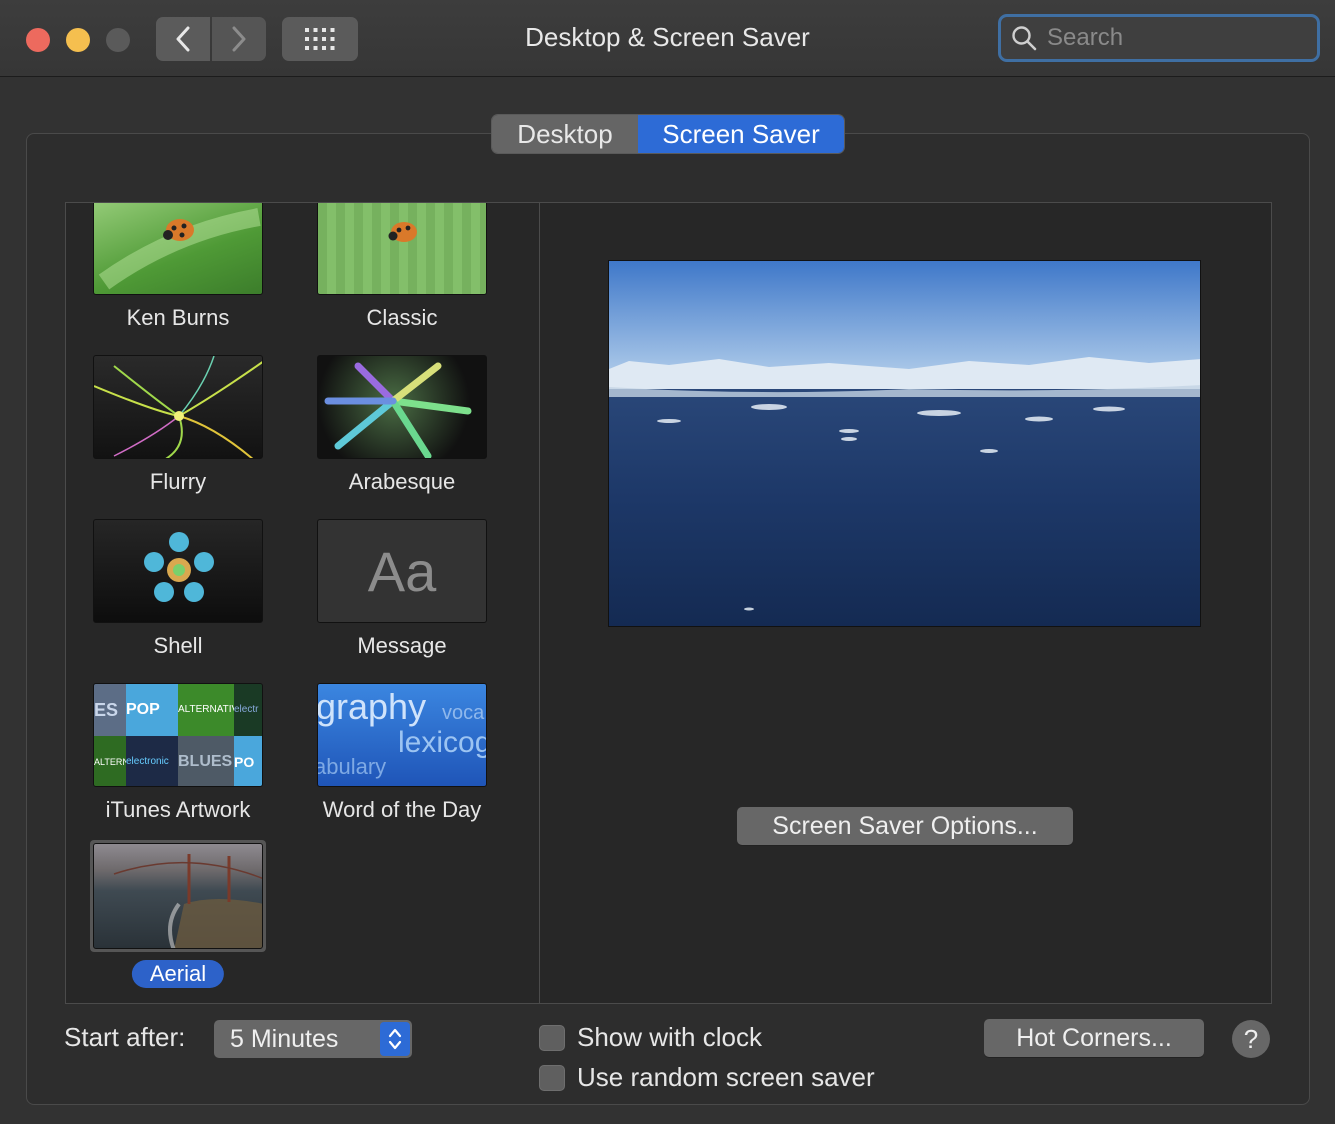  Describe the element at coordinates (152, 761) in the screenshot. I see `itunes-tile: electronic` at that location.